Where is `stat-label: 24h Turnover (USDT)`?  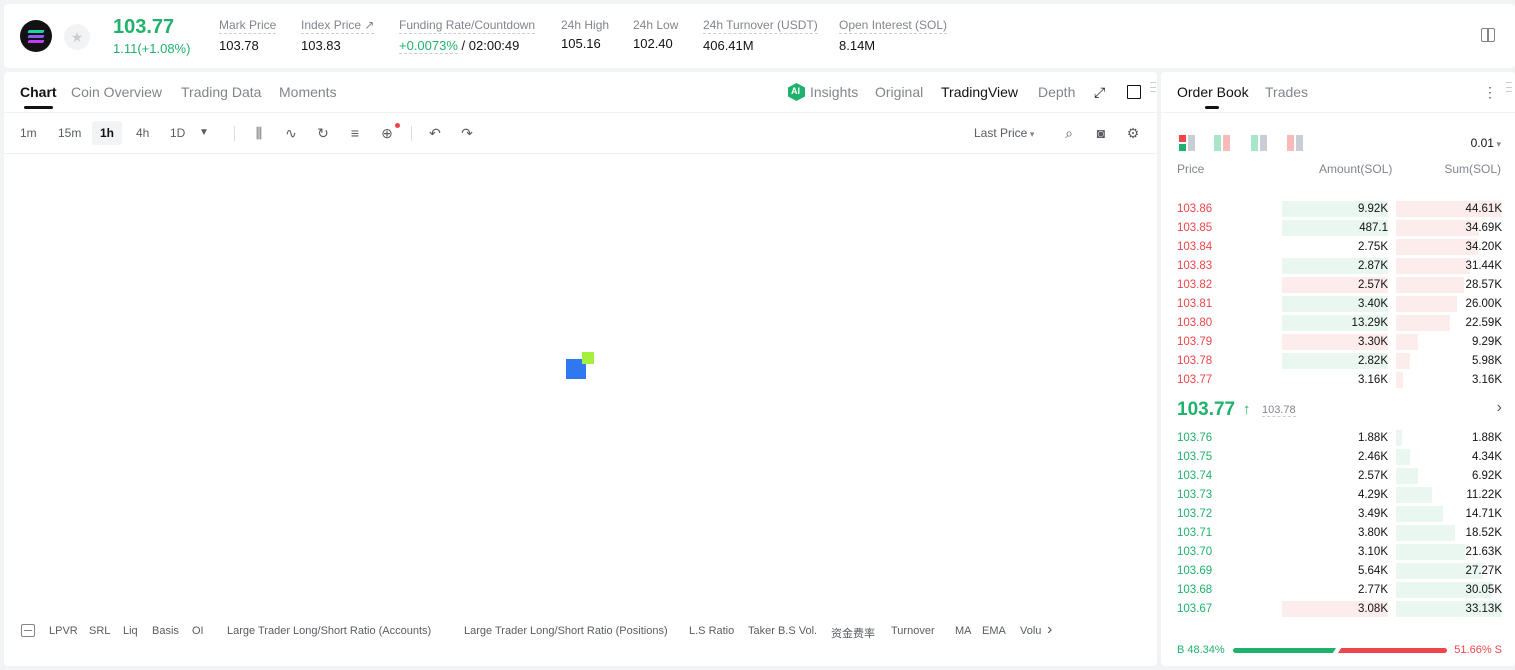 stat-label: 24h Turnover (USDT) is located at coordinates (760, 26).